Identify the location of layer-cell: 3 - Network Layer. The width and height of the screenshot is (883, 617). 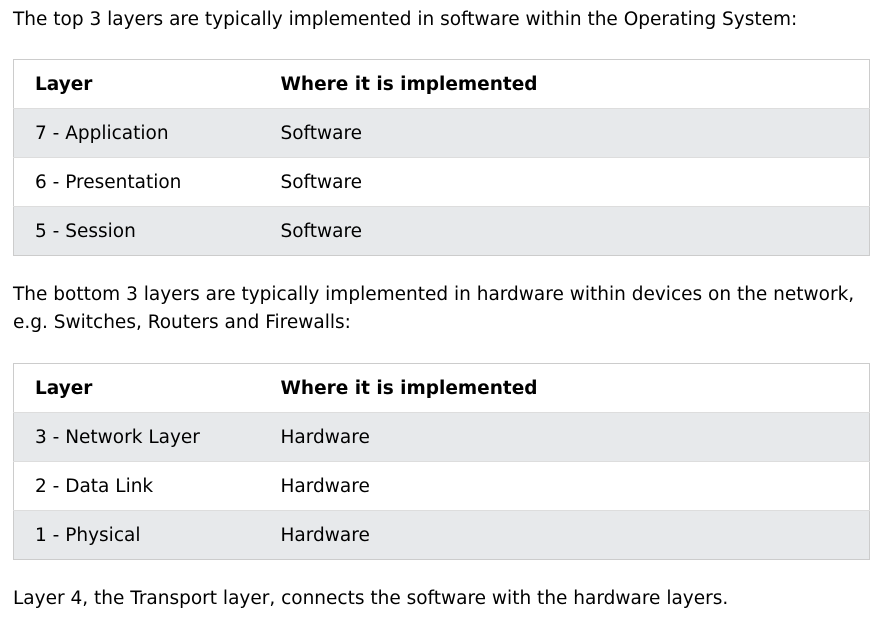
(136, 437).